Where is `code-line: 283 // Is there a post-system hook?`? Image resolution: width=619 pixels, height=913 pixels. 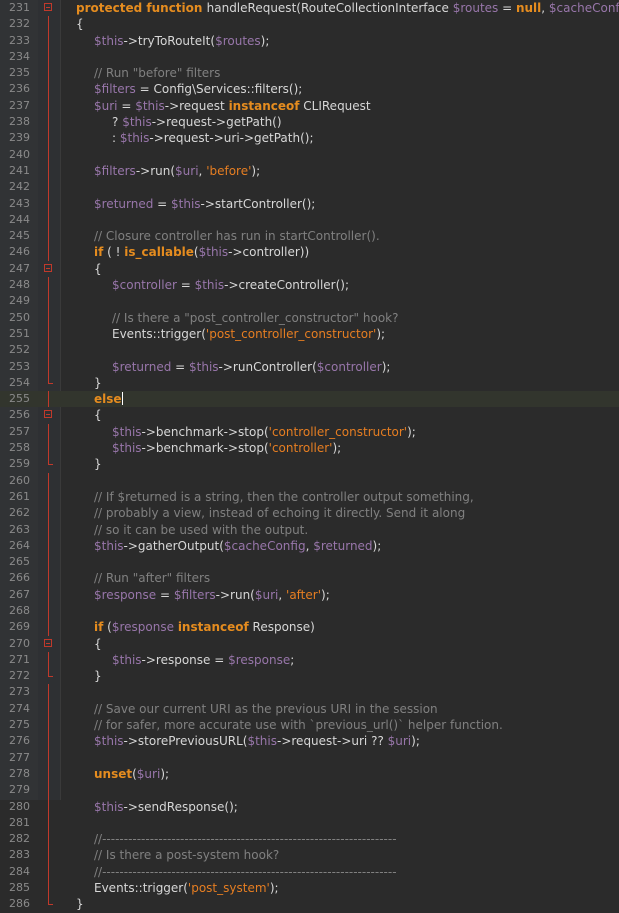
code-line: 283 // Is there a post-system hook? is located at coordinates (309, 855).